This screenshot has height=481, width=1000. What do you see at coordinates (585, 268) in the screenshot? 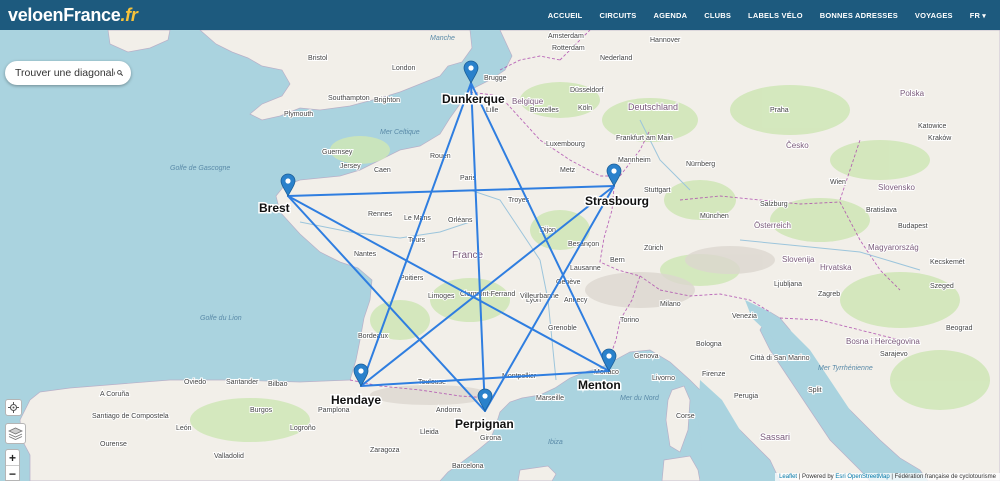
I see `city-label-lausanne: Lausanne` at bounding box center [585, 268].